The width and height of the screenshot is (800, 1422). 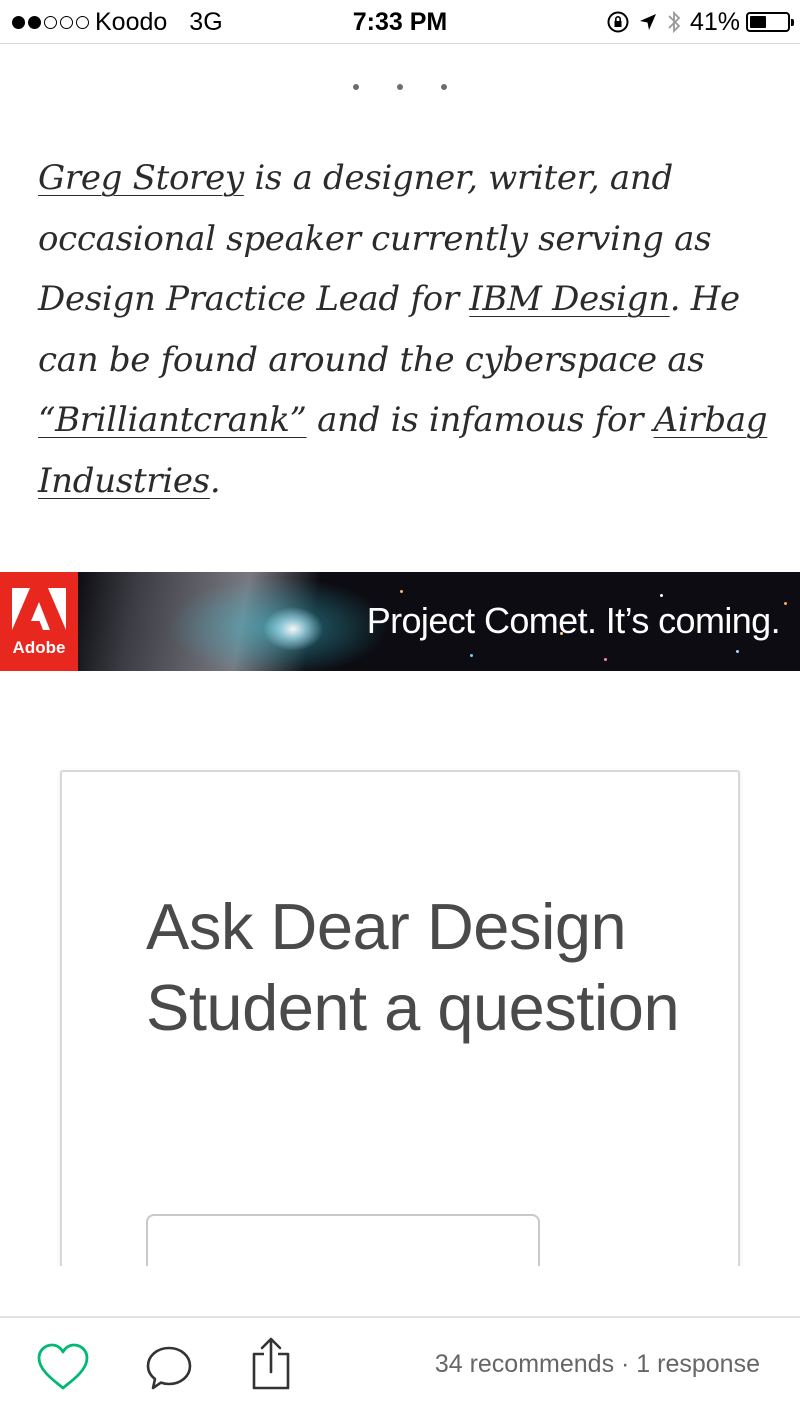 I want to click on share-icon, so click(x=271, y=1363).